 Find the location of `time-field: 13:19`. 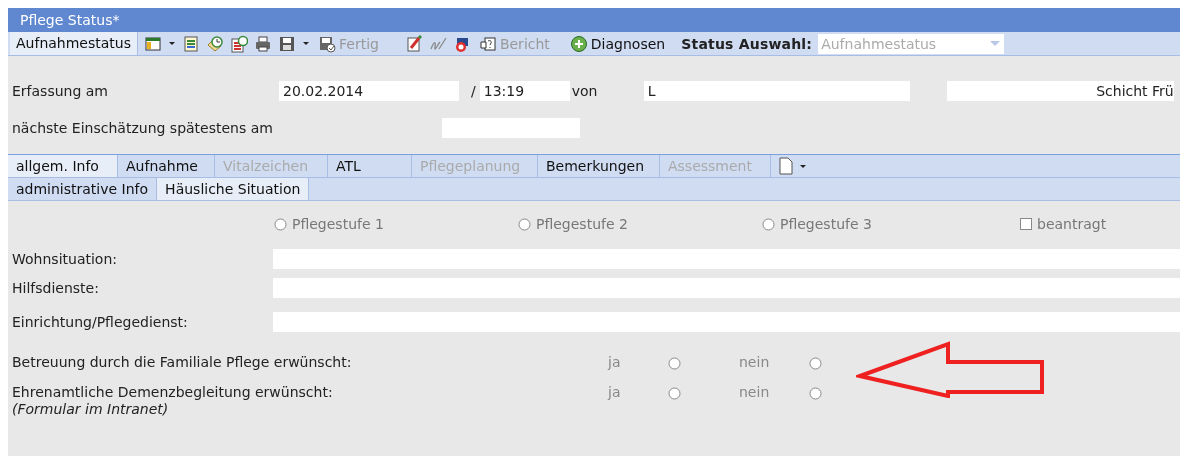

time-field: 13:19 is located at coordinates (524, 91).